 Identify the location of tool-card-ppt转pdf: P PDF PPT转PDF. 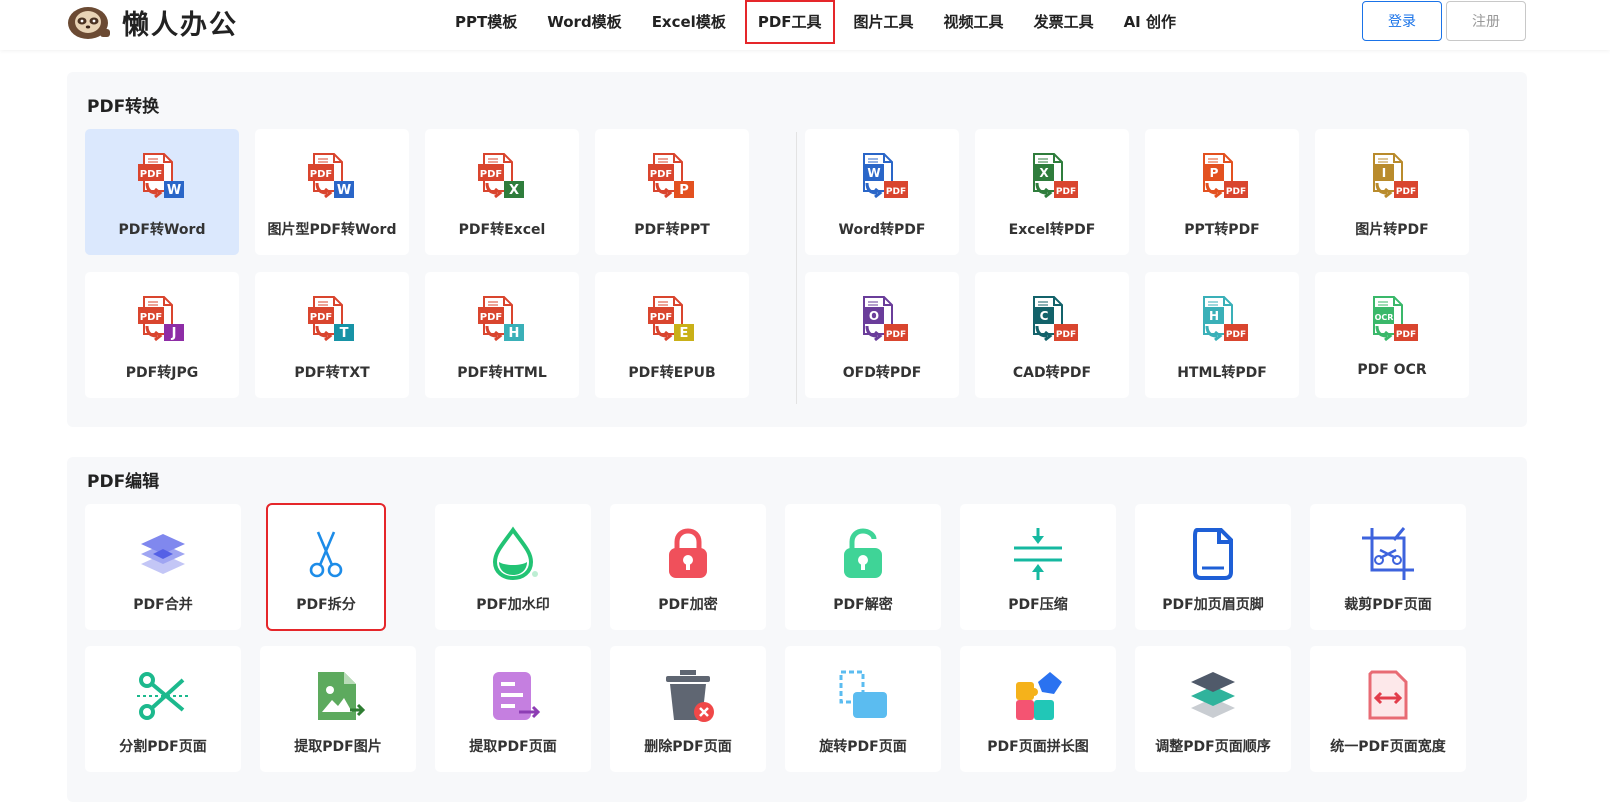
(1222, 192).